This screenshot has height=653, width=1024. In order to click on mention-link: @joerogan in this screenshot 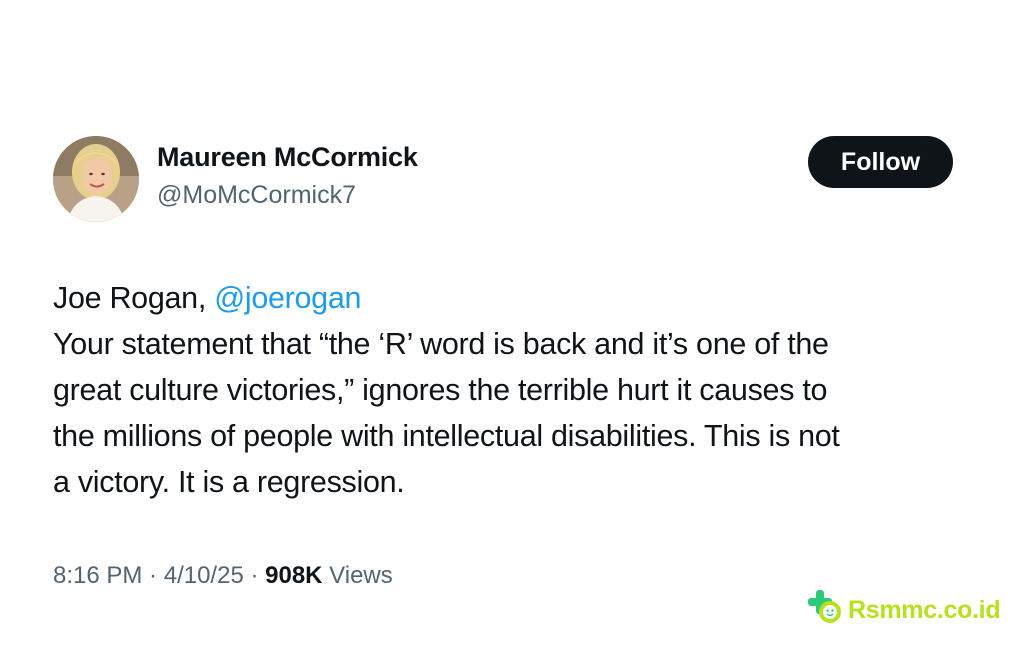, I will do `click(287, 298)`.